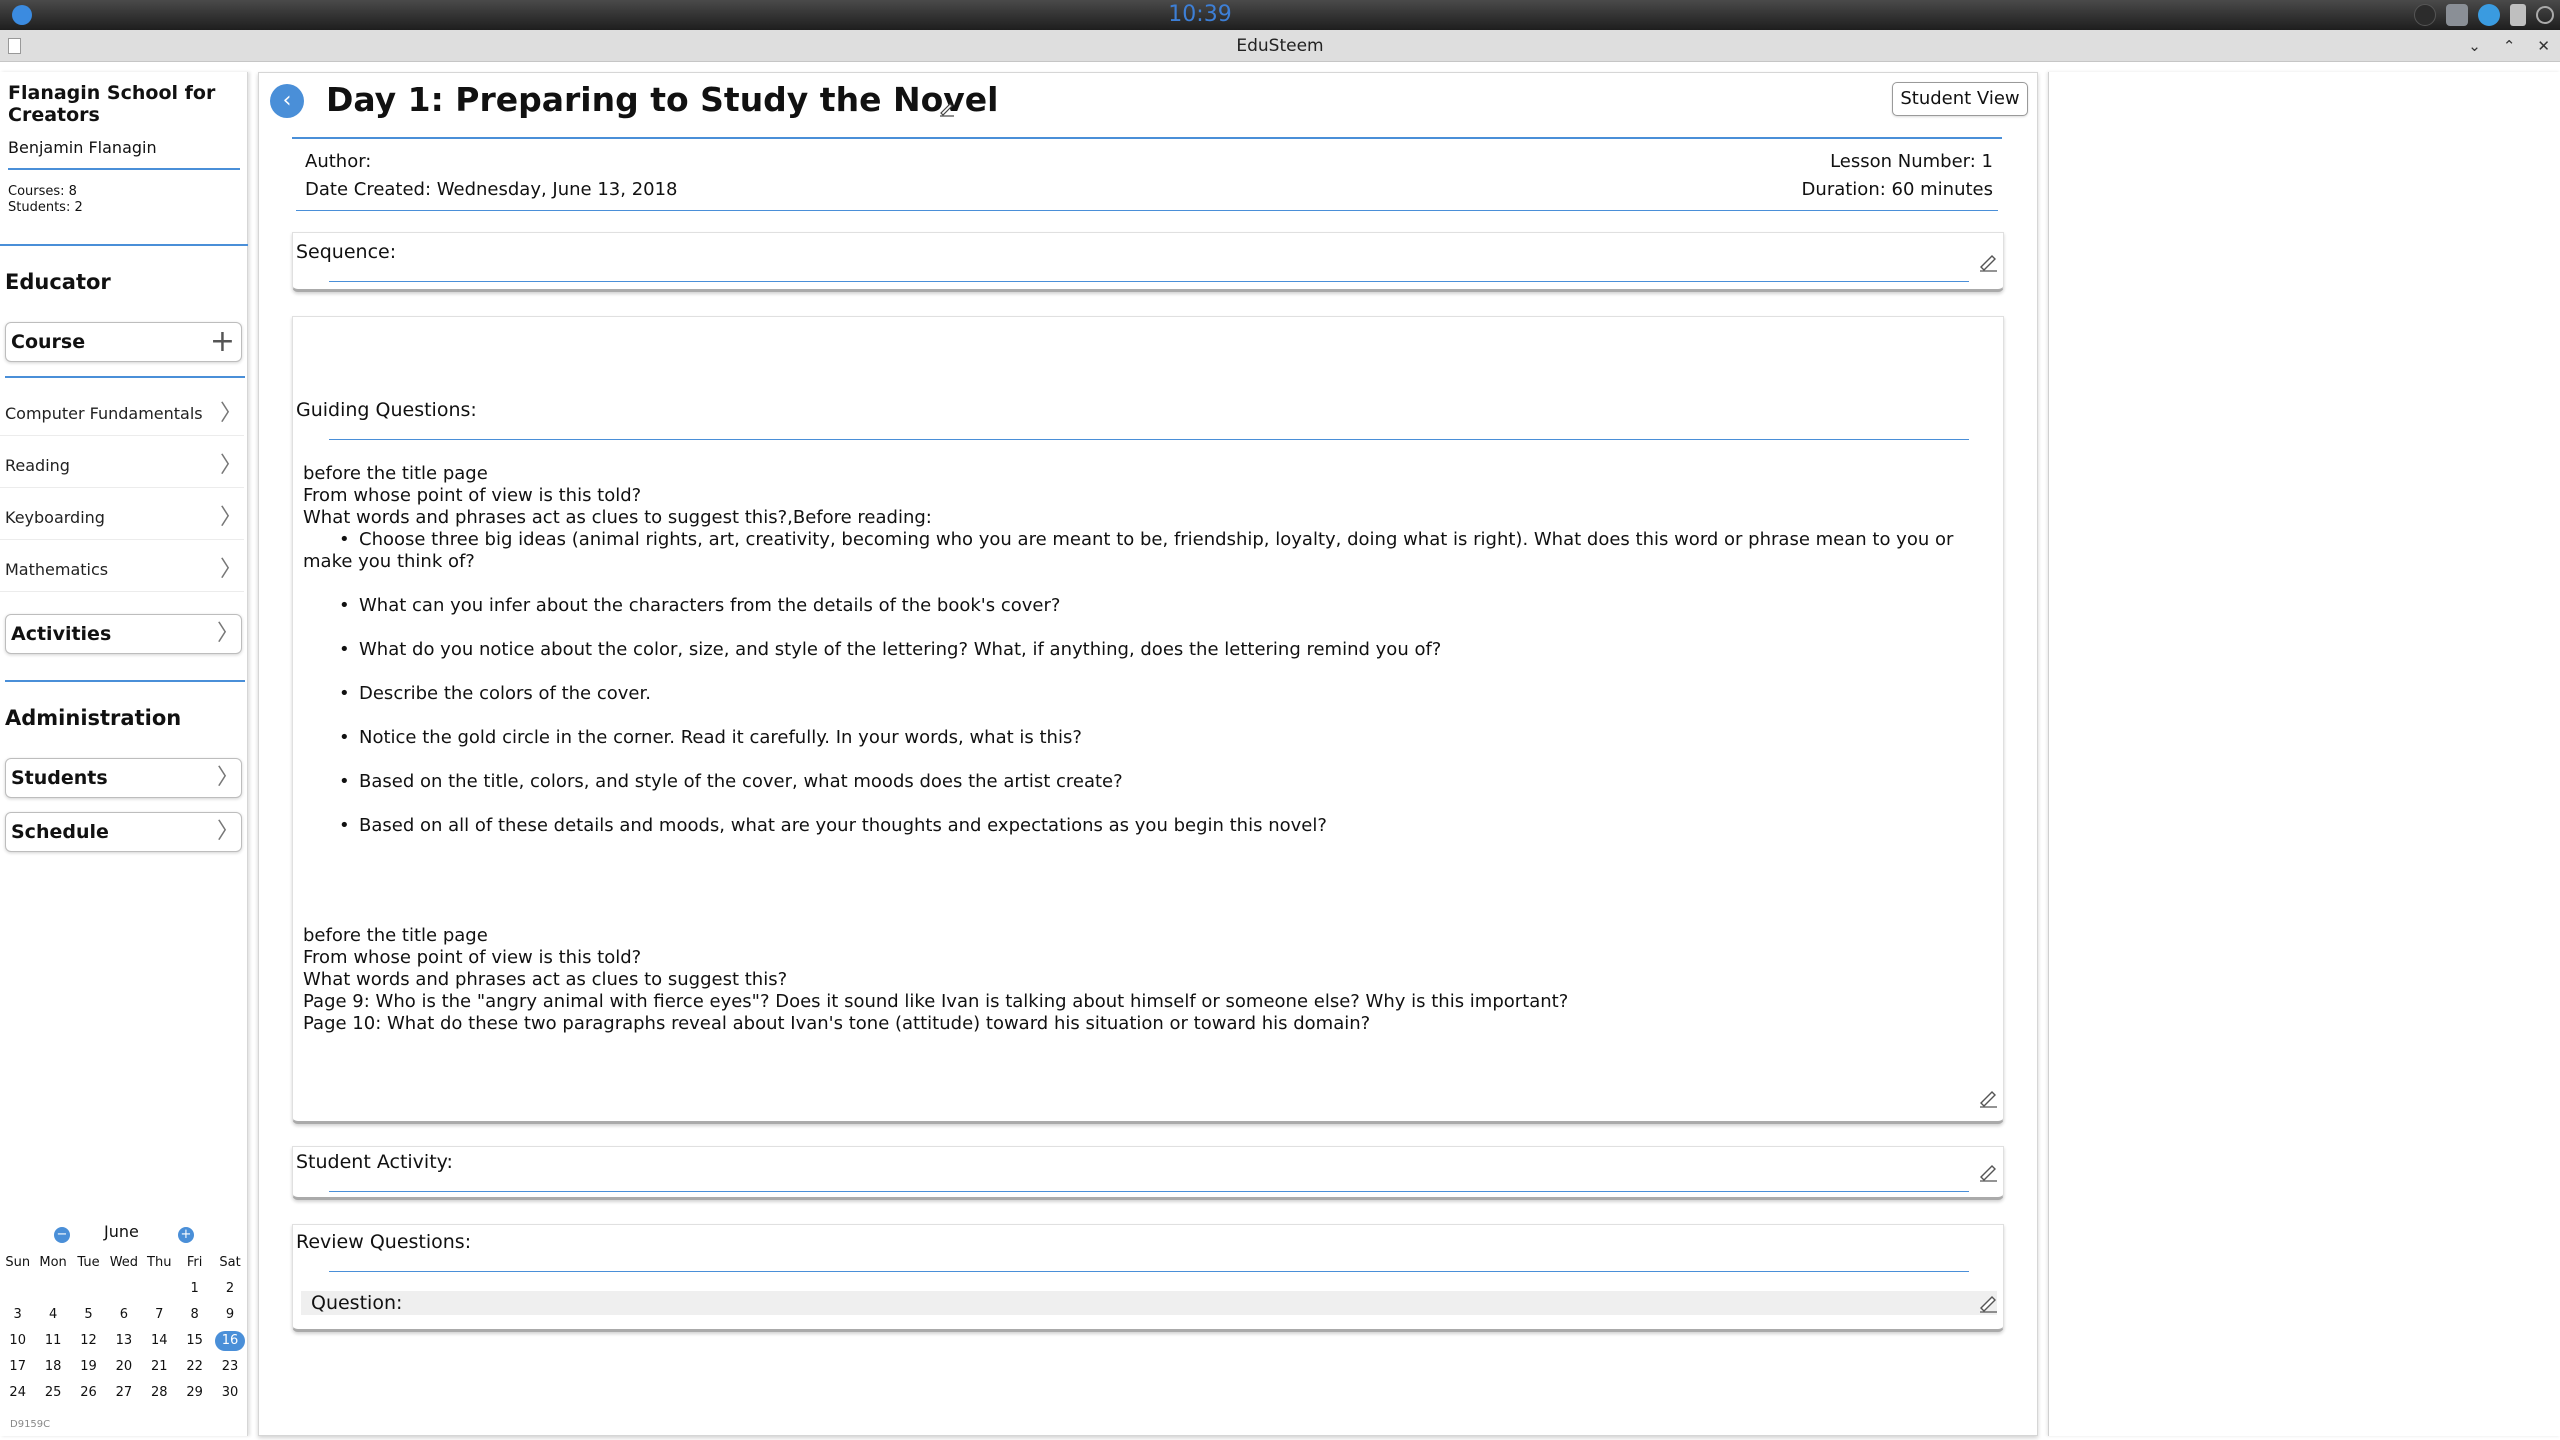 The image size is (2560, 1440). I want to click on tray-telegram-icon, so click(2489, 15).